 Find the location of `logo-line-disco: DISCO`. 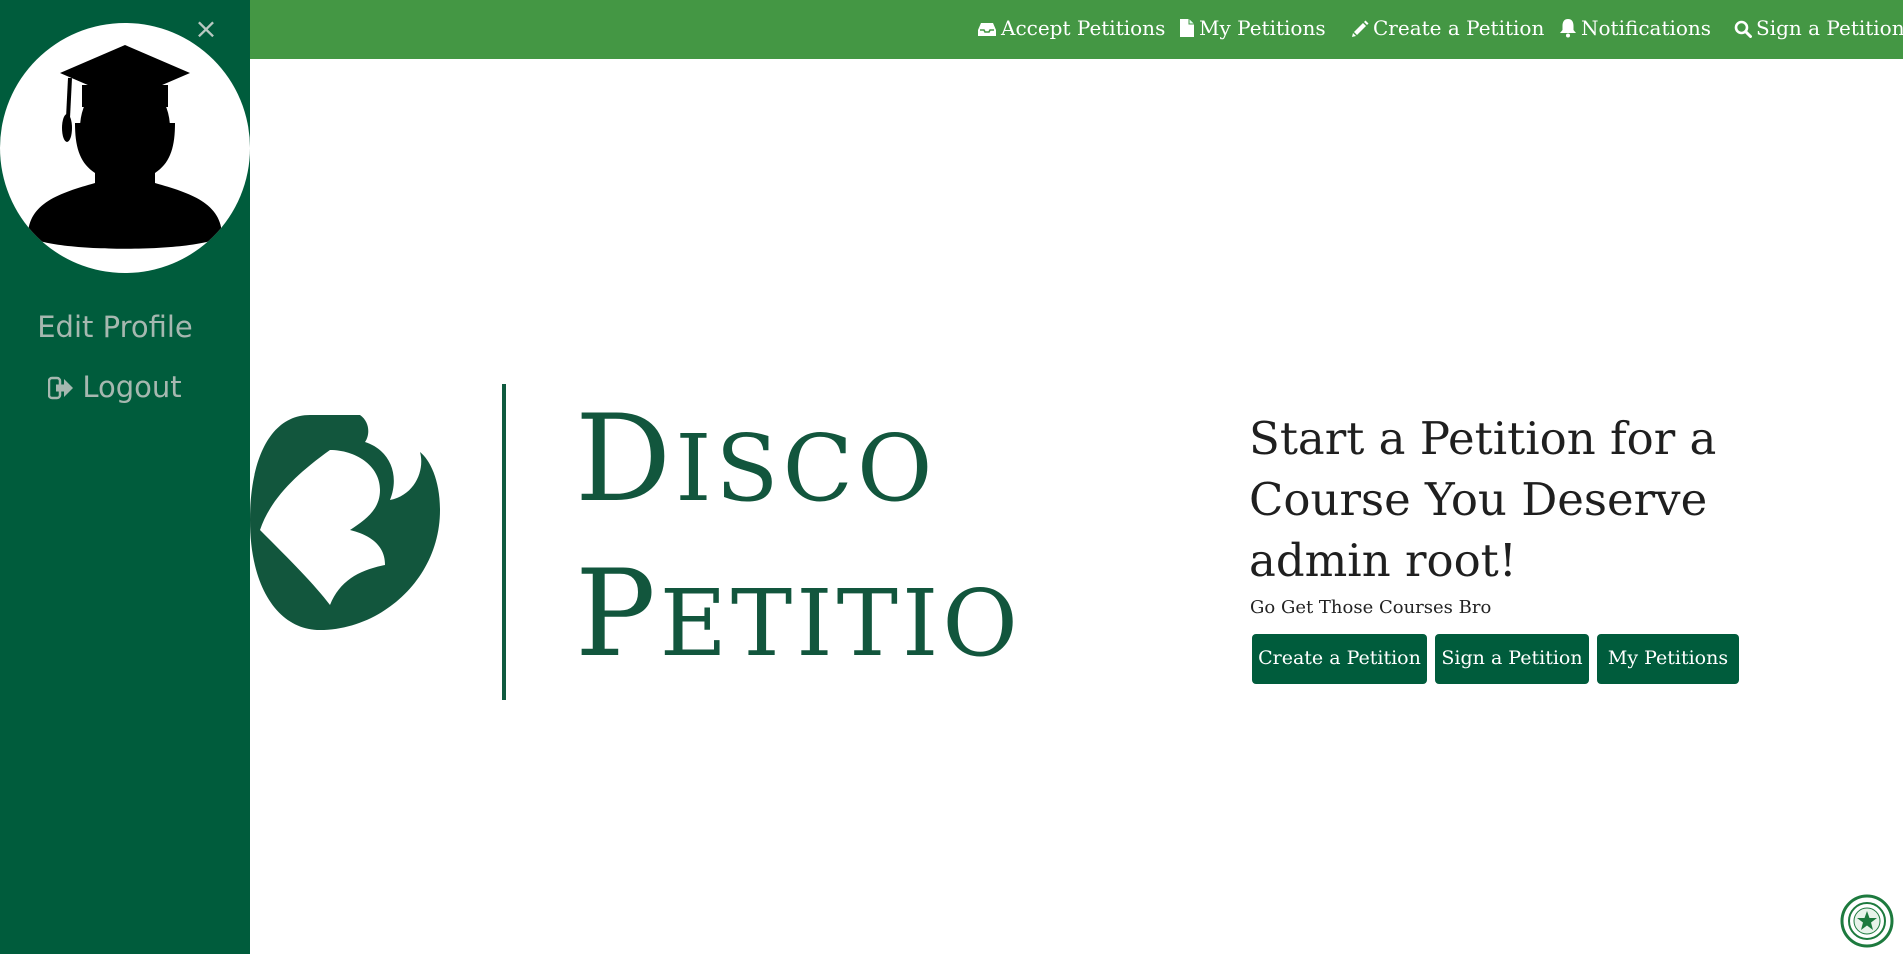

logo-line-disco: DISCO is located at coordinates (756, 459).